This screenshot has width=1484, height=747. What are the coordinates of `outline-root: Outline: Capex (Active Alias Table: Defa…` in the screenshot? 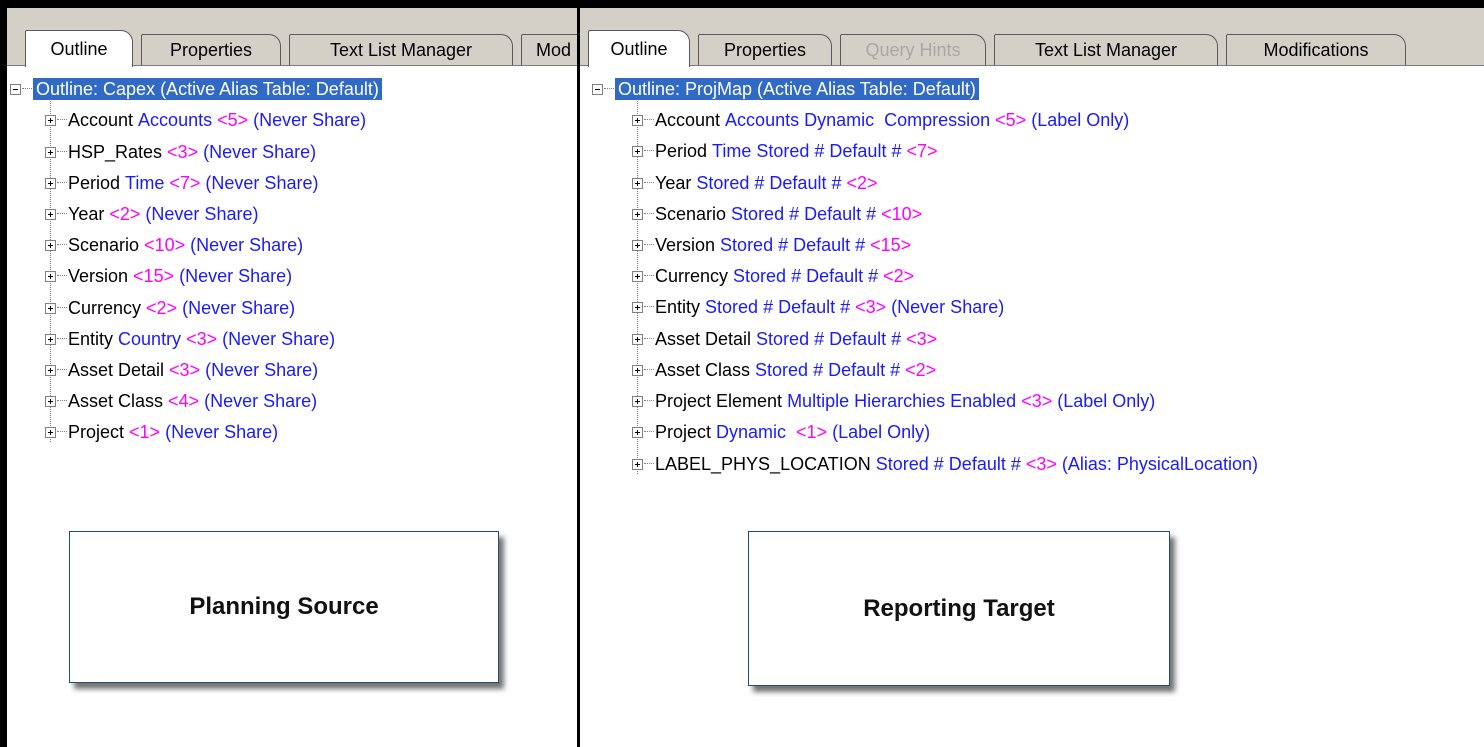 It's located at (196, 89).